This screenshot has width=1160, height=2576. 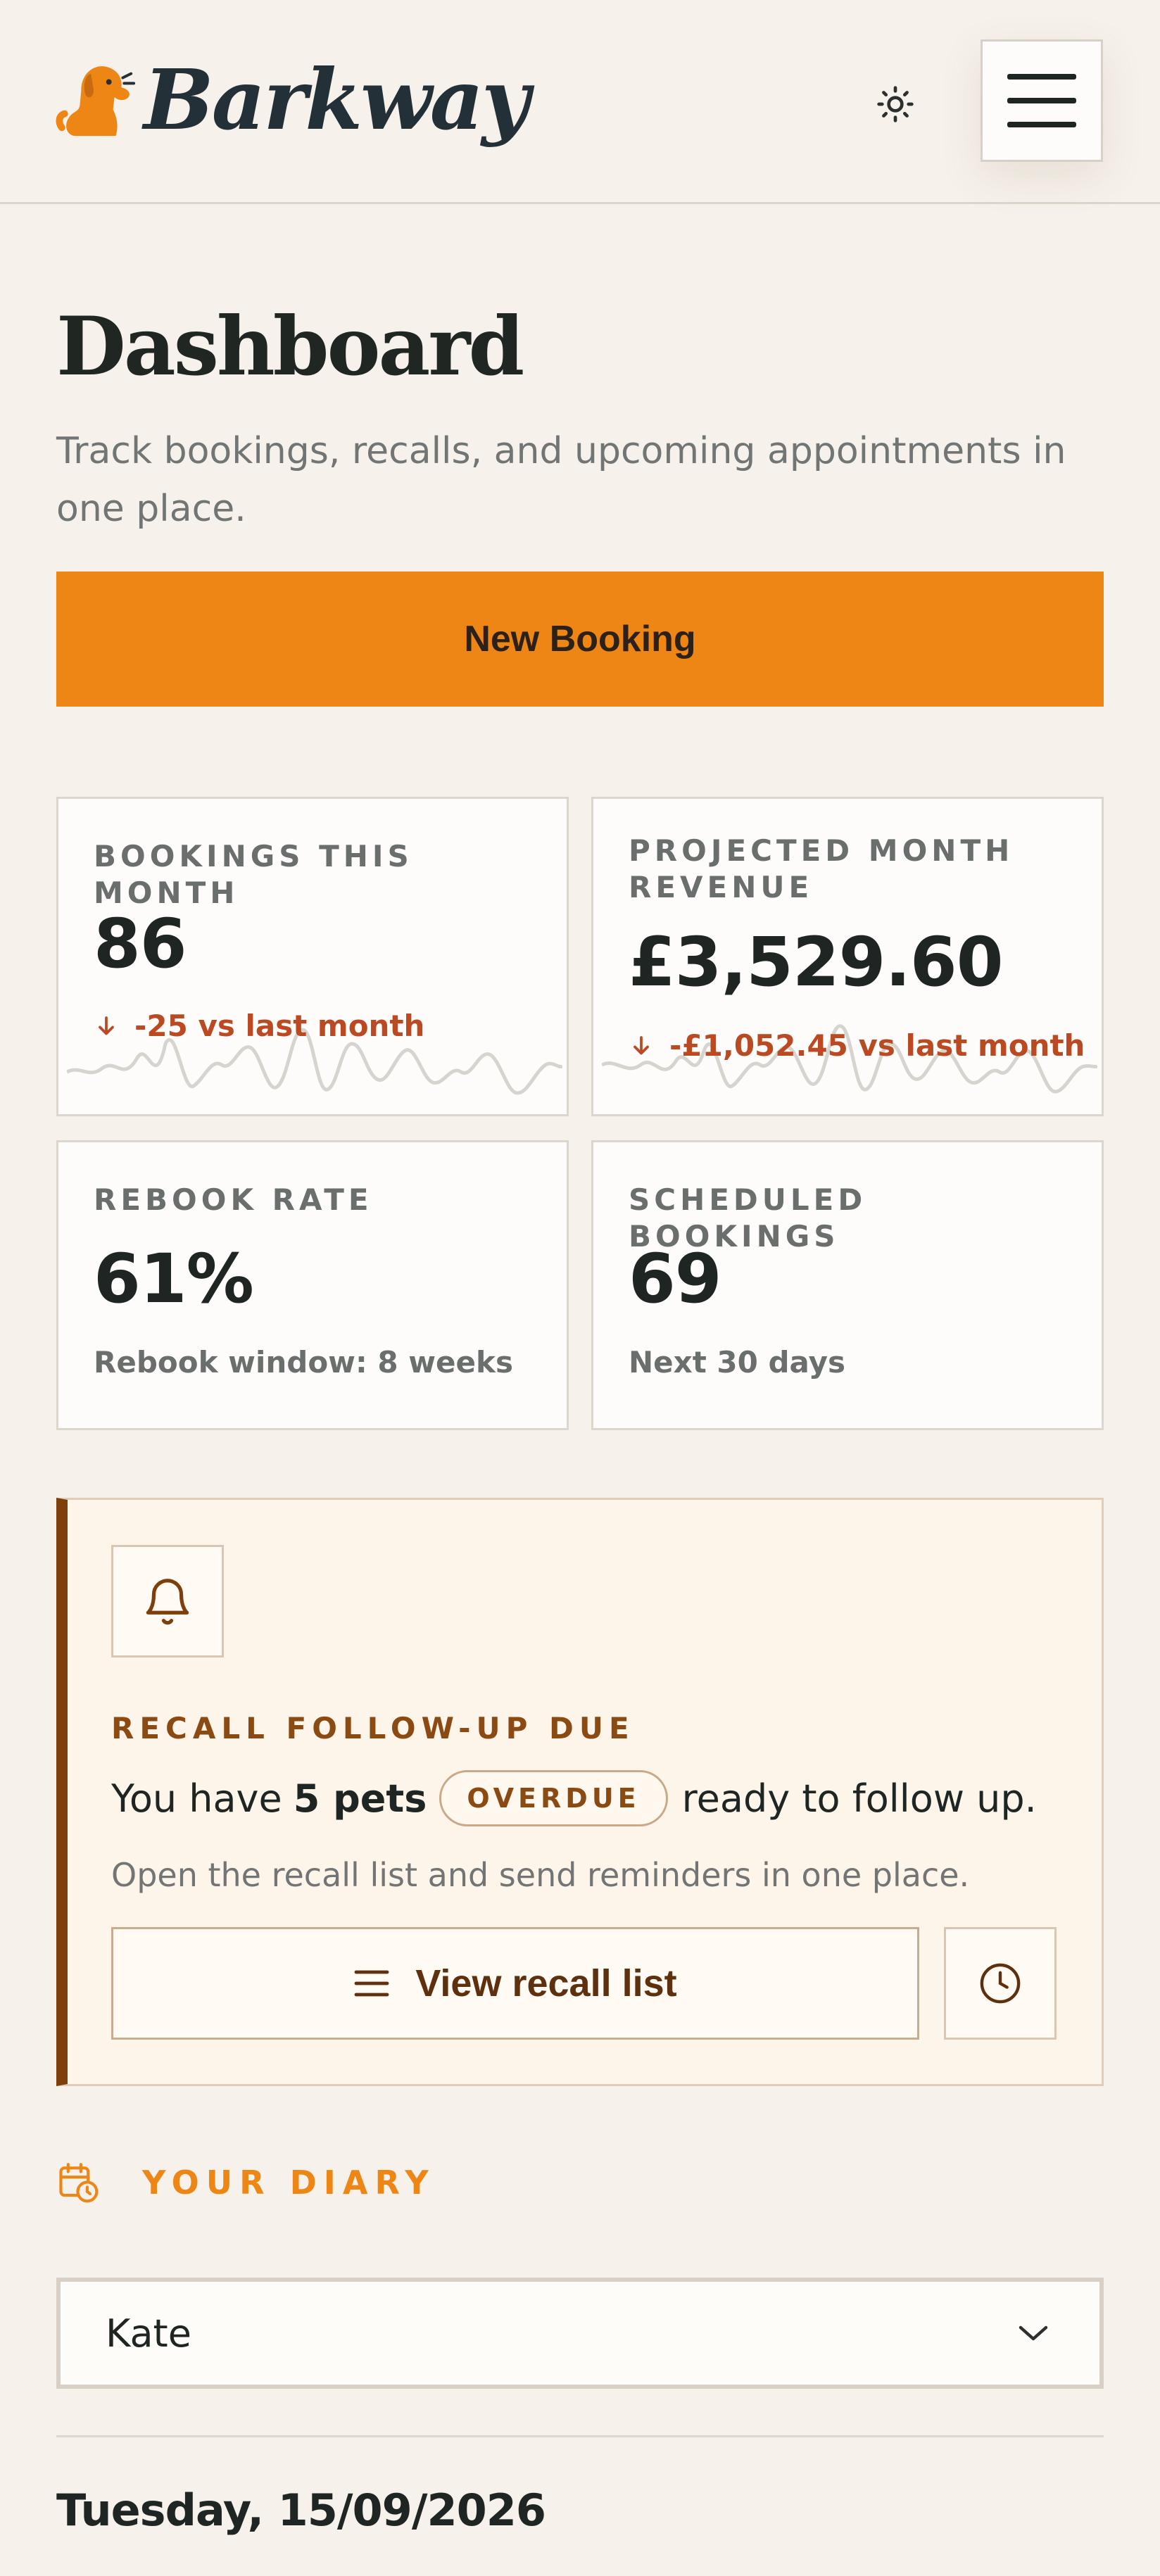 I want to click on diary-date: Tuesday, 15/09/2026, so click(x=301, y=2510).